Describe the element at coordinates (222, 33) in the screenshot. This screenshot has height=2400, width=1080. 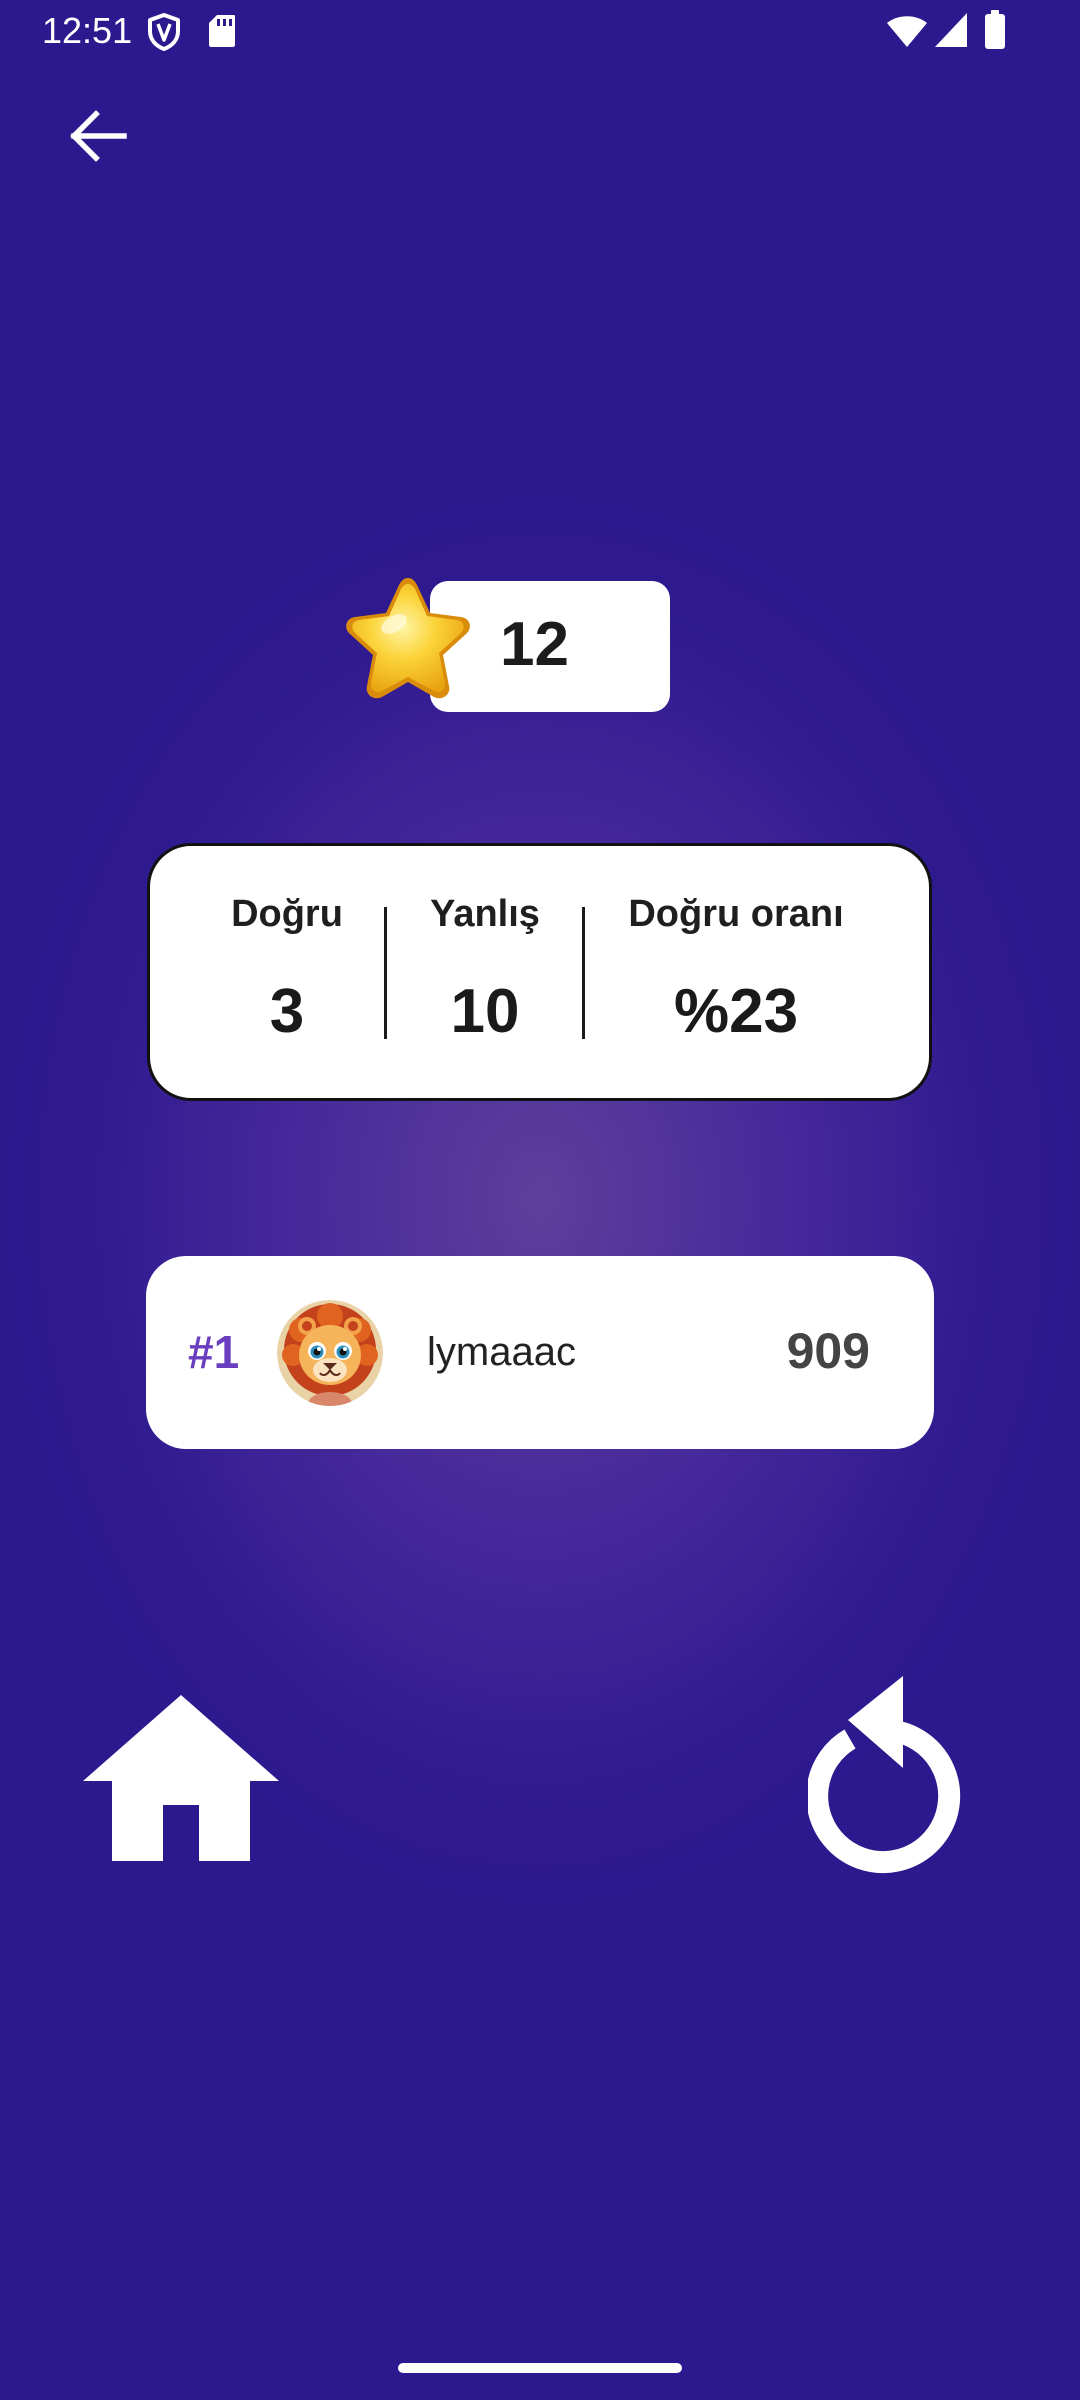
I see `sd-card-icon` at that location.